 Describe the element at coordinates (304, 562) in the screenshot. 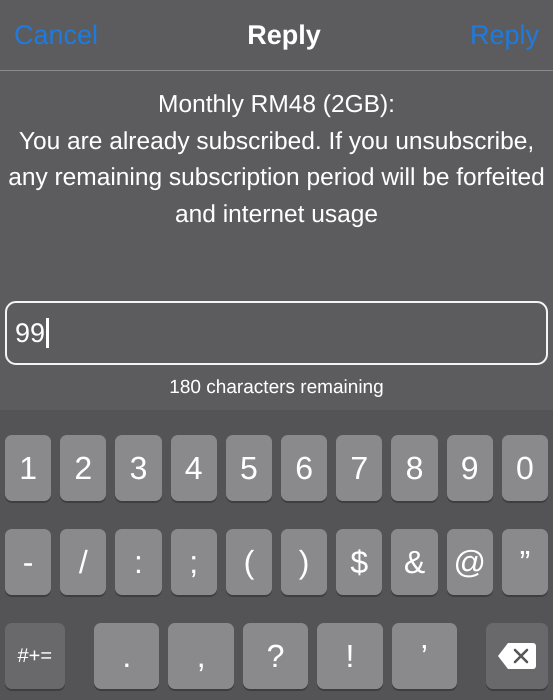

I see `key: )` at that location.